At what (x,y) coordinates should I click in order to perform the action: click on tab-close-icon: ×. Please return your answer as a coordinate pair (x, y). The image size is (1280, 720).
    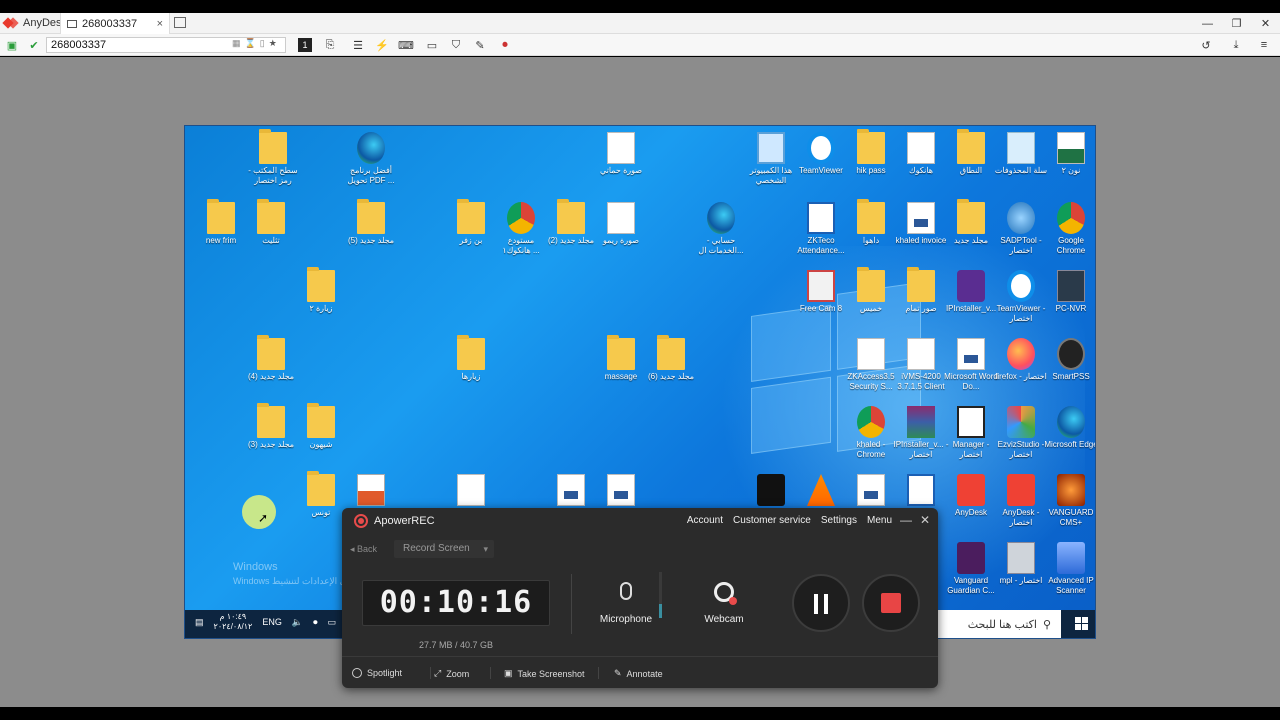
    Looking at the image, I should click on (160, 24).